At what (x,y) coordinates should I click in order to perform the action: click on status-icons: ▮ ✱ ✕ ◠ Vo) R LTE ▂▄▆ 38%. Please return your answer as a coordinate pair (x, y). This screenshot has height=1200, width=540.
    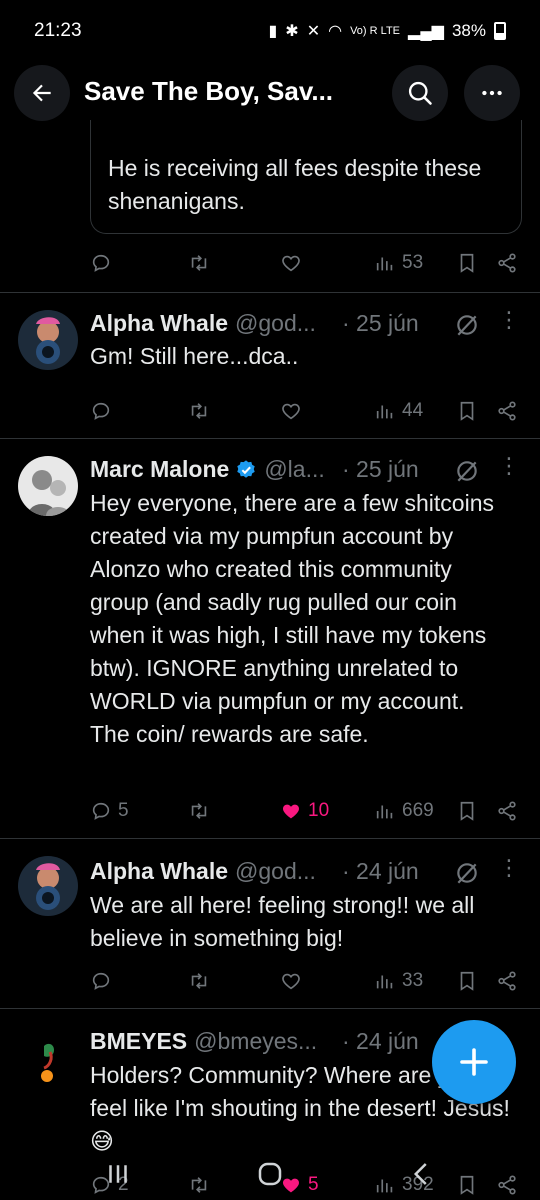
    Looking at the image, I should click on (387, 31).